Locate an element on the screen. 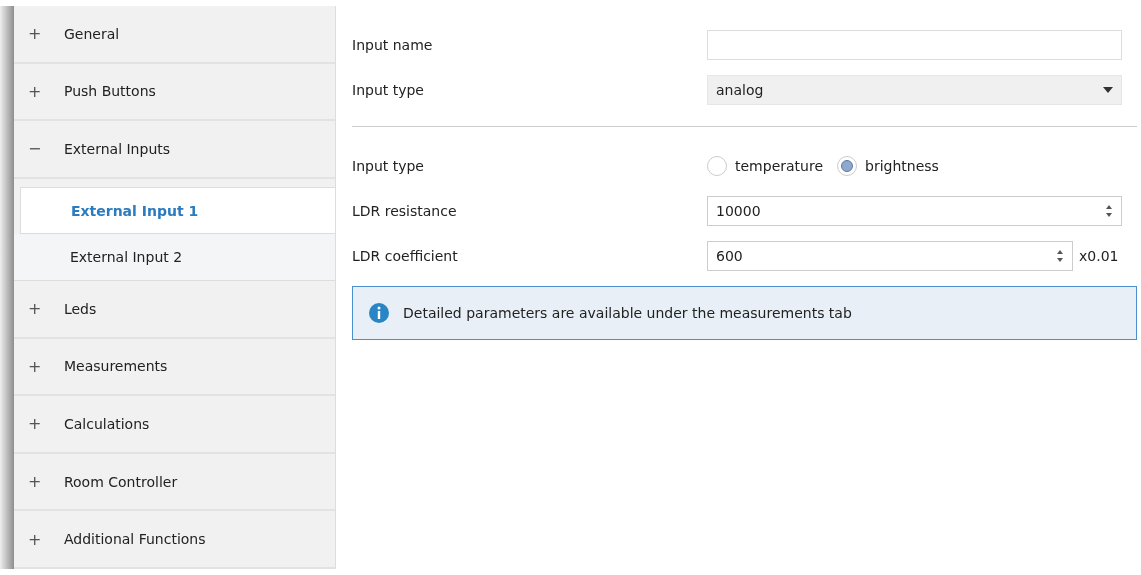 This screenshot has width=1141, height=575. number-field: 10000 is located at coordinates (914, 210).